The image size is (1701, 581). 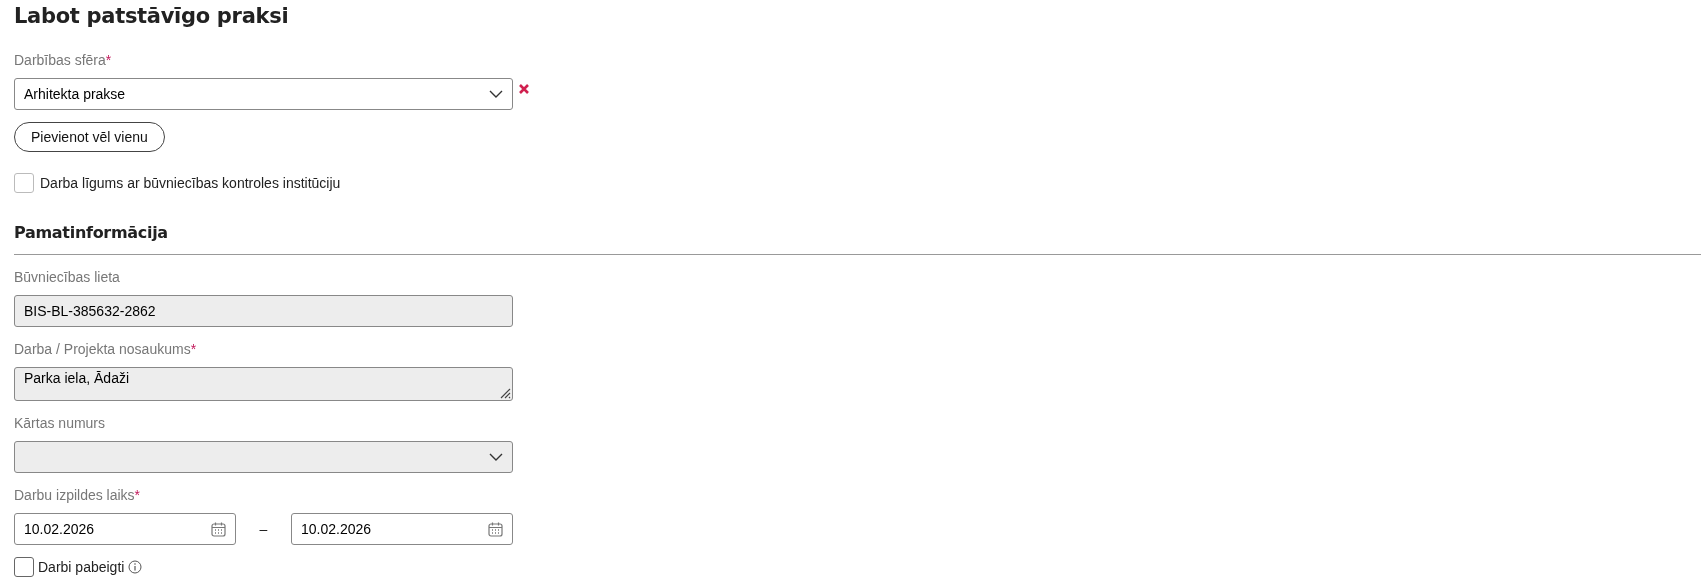 I want to click on checkbox-label: Darbi pabeigti, so click(x=81, y=567).